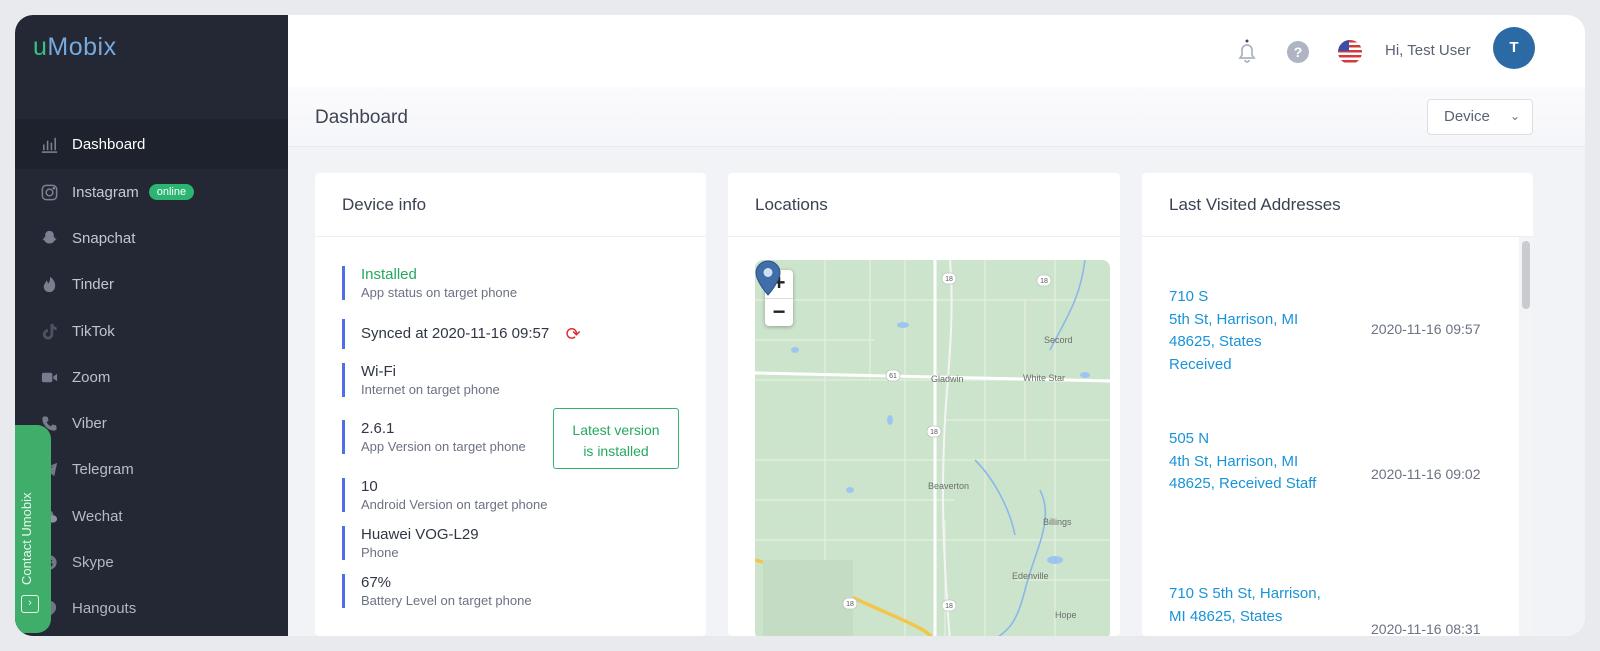 This screenshot has height=651, width=1600. I want to click on sidebar-item-zoom: Zoom, so click(151, 377).